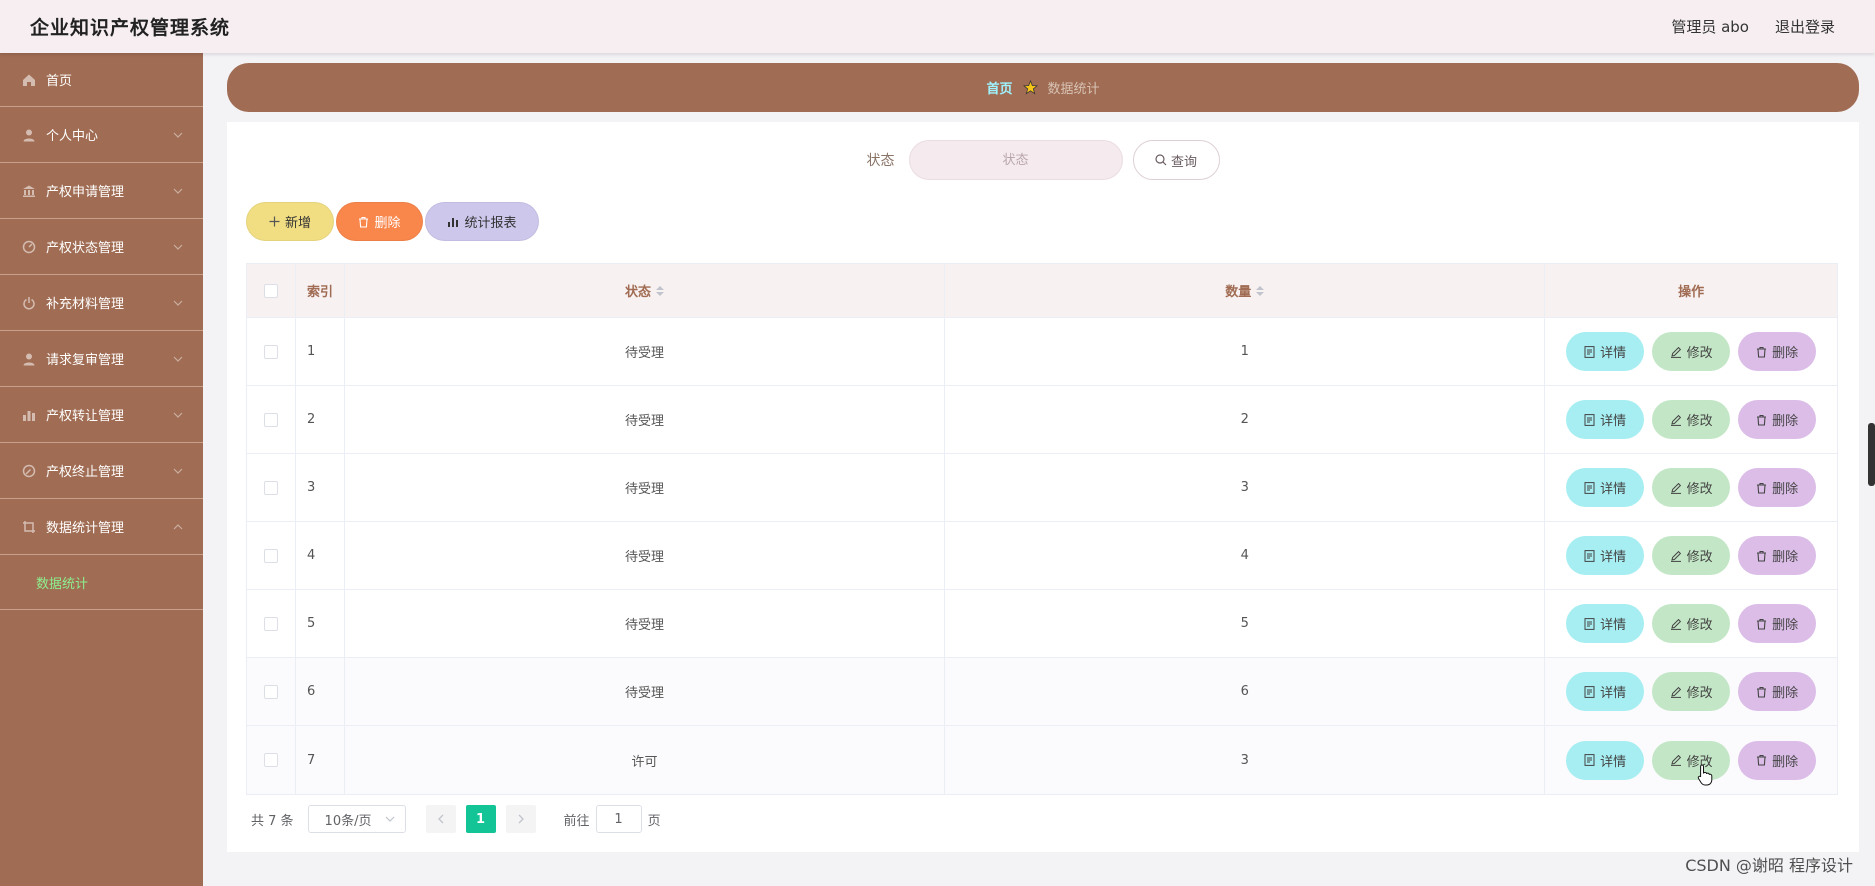 This screenshot has width=1875, height=886. What do you see at coordinates (101, 582) in the screenshot?
I see `submenu-item-data-statistics: 数据统计` at bounding box center [101, 582].